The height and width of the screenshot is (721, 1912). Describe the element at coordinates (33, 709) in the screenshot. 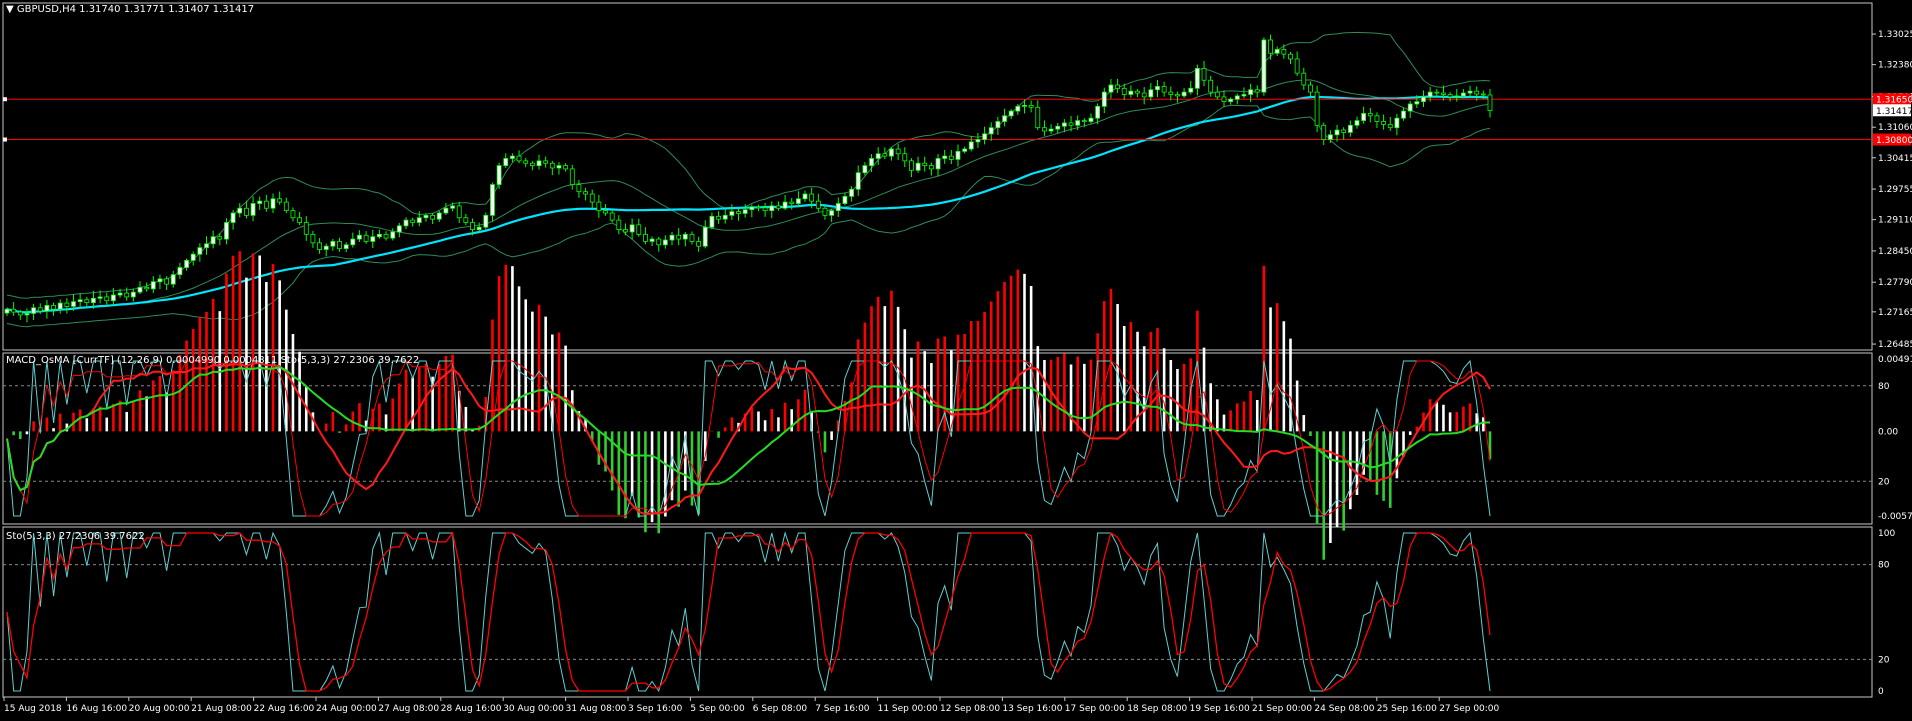

I see `time-tick-label: 15 Aug 2018` at that location.